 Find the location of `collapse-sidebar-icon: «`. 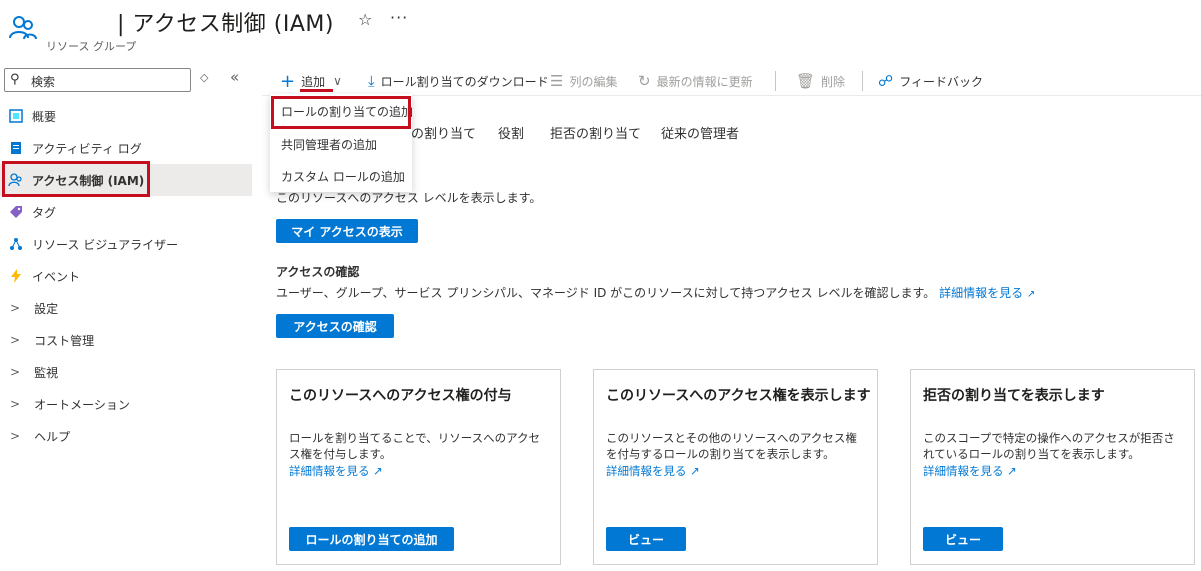

collapse-sidebar-icon: « is located at coordinates (234, 77).